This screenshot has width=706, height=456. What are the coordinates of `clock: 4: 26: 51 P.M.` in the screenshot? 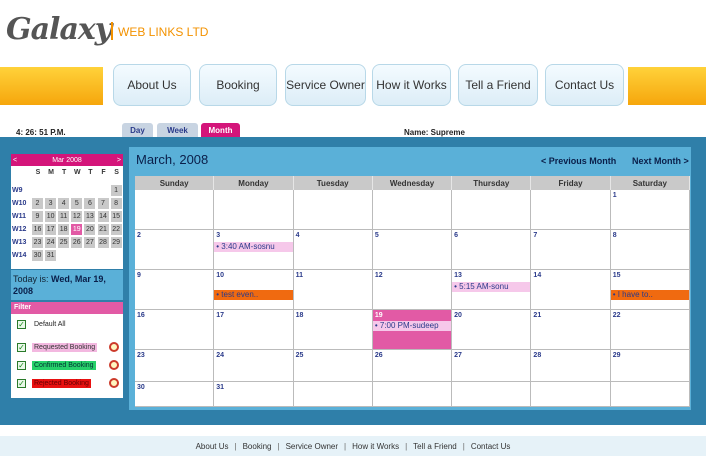 It's located at (41, 132).